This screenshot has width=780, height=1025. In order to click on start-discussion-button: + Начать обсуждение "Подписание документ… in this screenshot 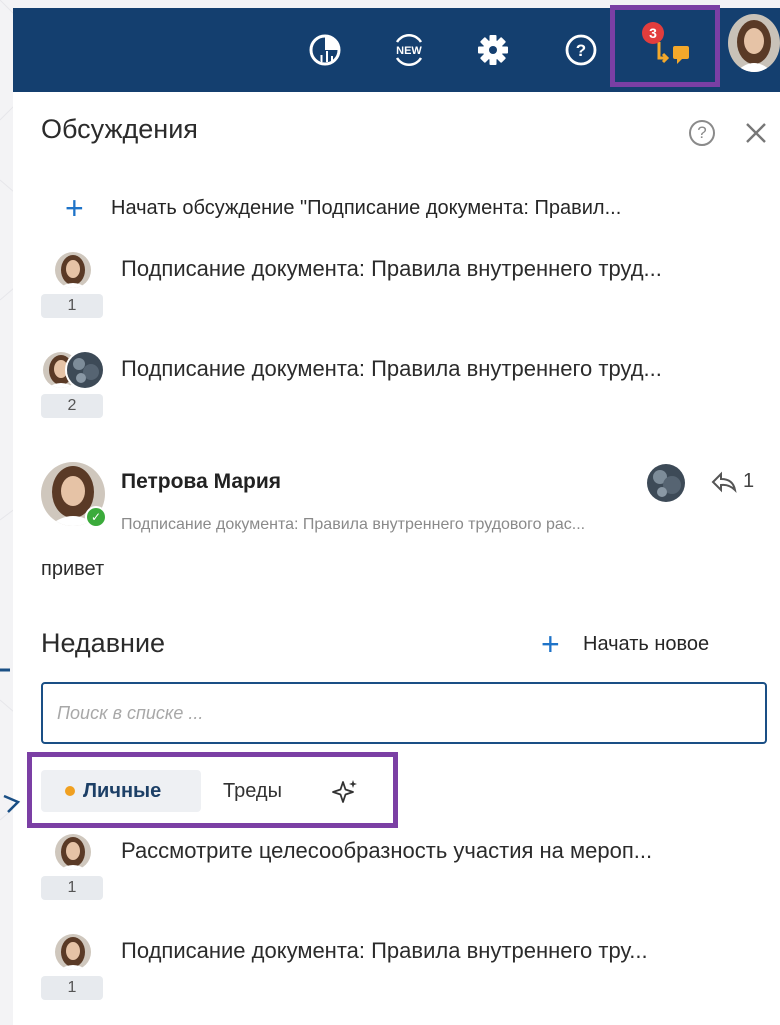, I will do `click(343, 208)`.